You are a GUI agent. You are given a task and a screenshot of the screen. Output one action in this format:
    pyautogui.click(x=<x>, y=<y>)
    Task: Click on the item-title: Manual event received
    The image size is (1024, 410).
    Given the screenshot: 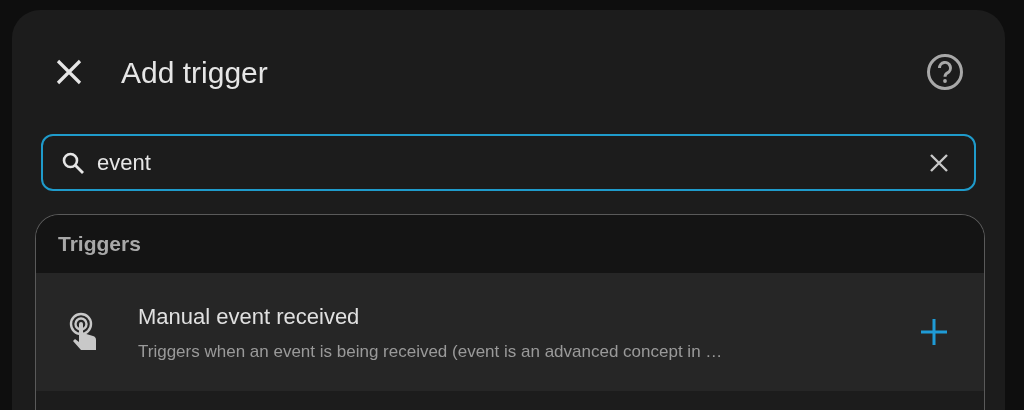 What is the action you would take?
    pyautogui.click(x=249, y=316)
    